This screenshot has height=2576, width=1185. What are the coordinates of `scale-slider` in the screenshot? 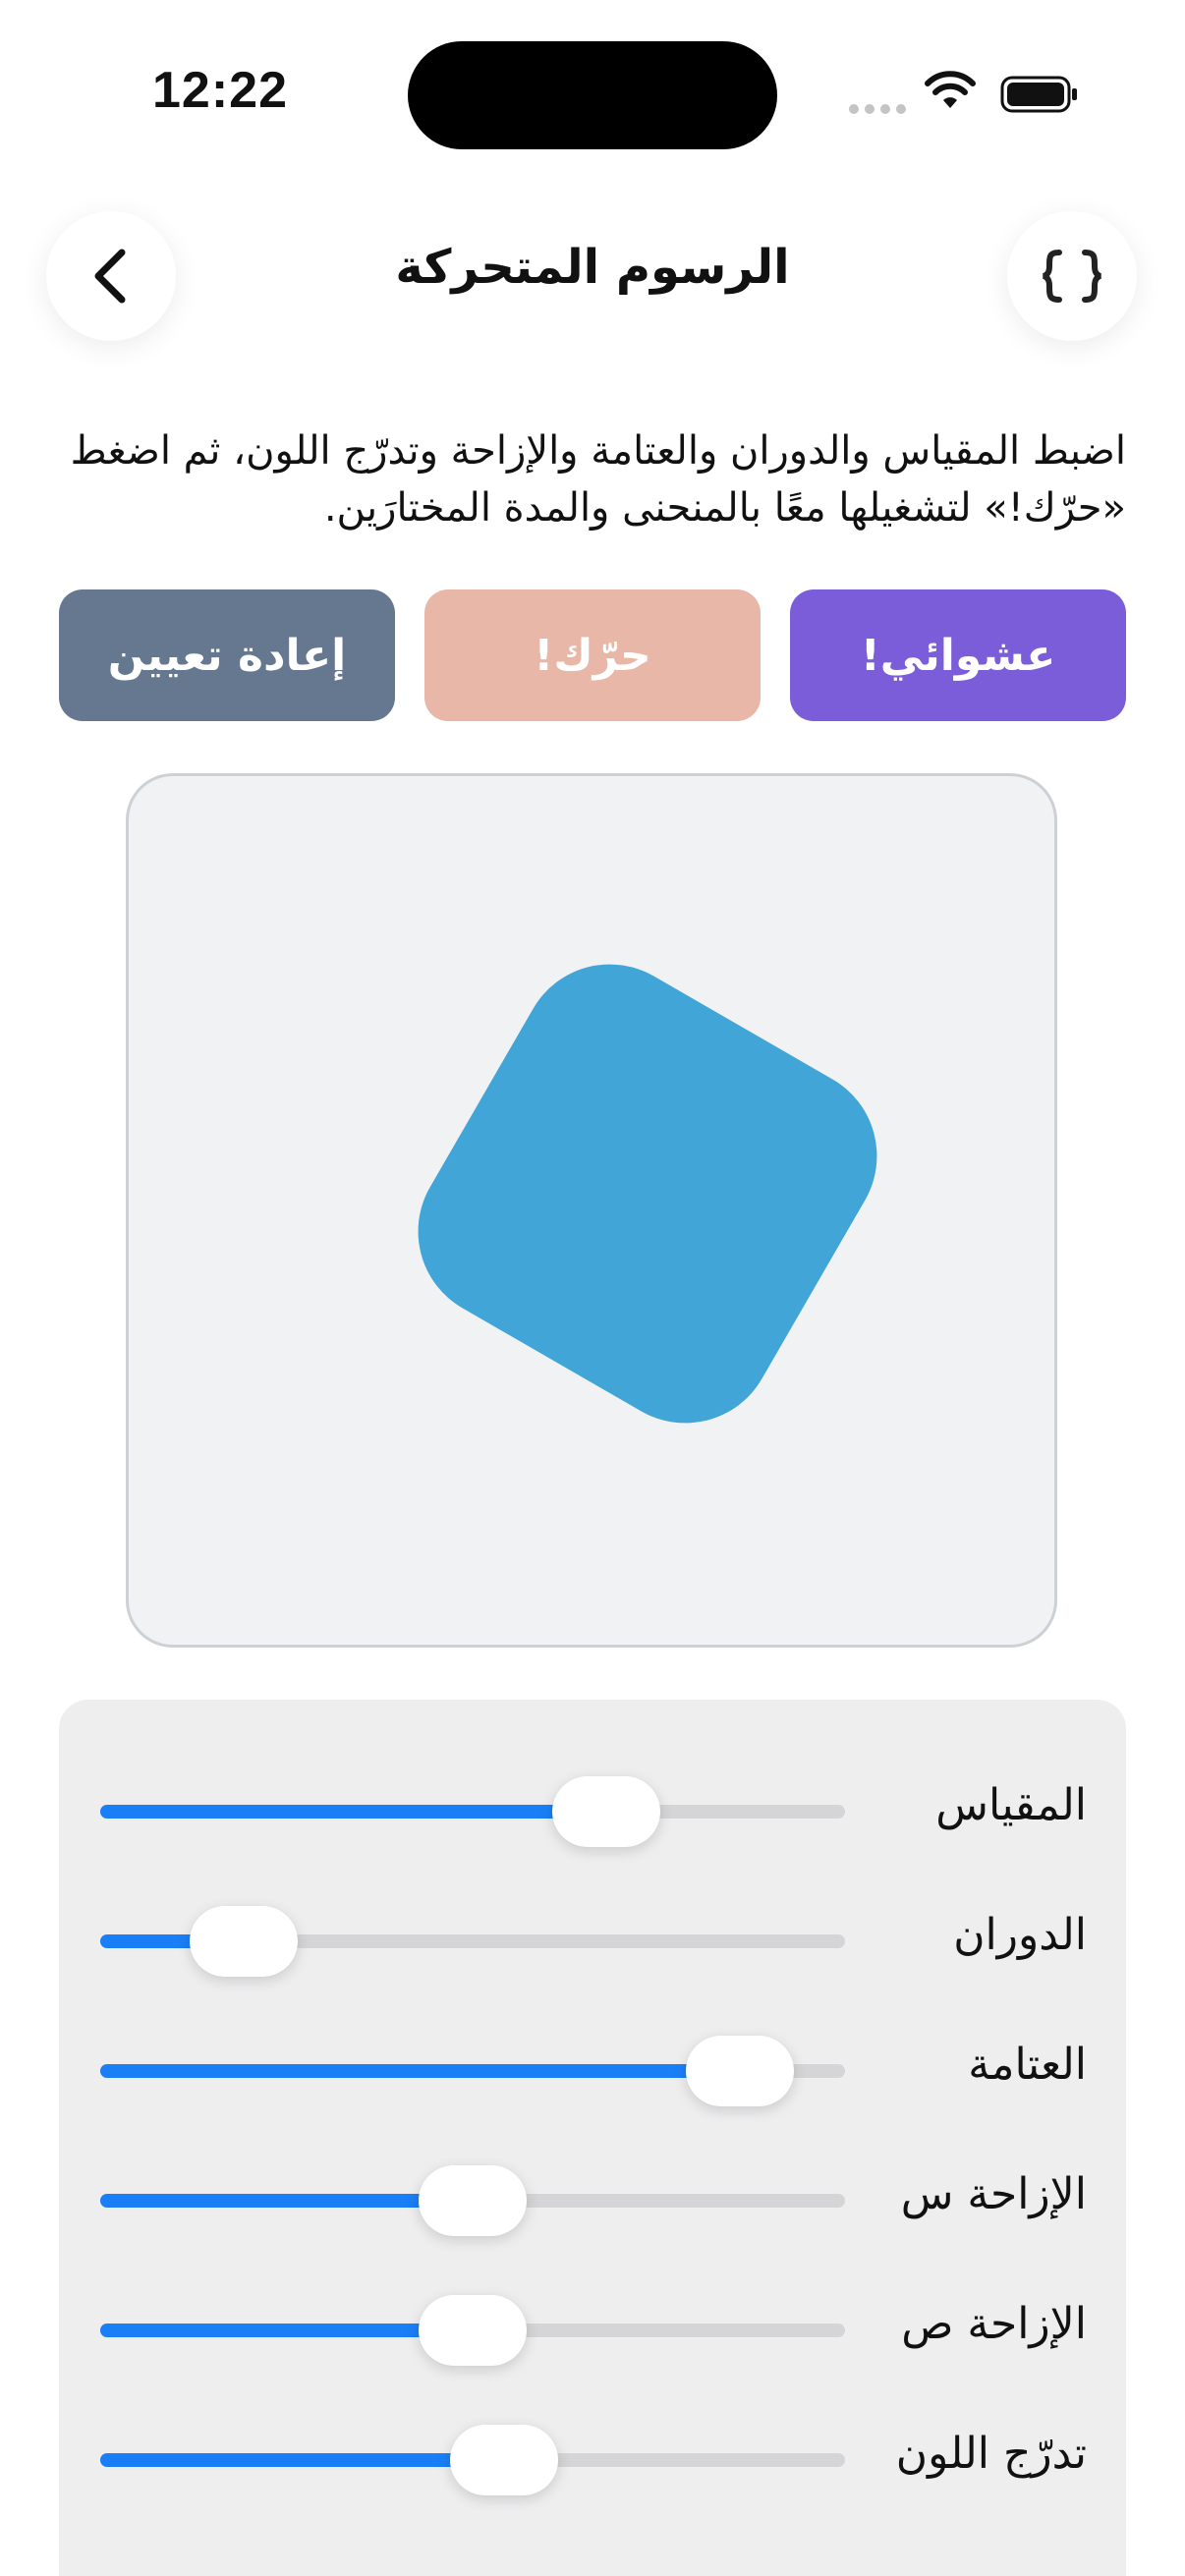 It's located at (473, 1811).